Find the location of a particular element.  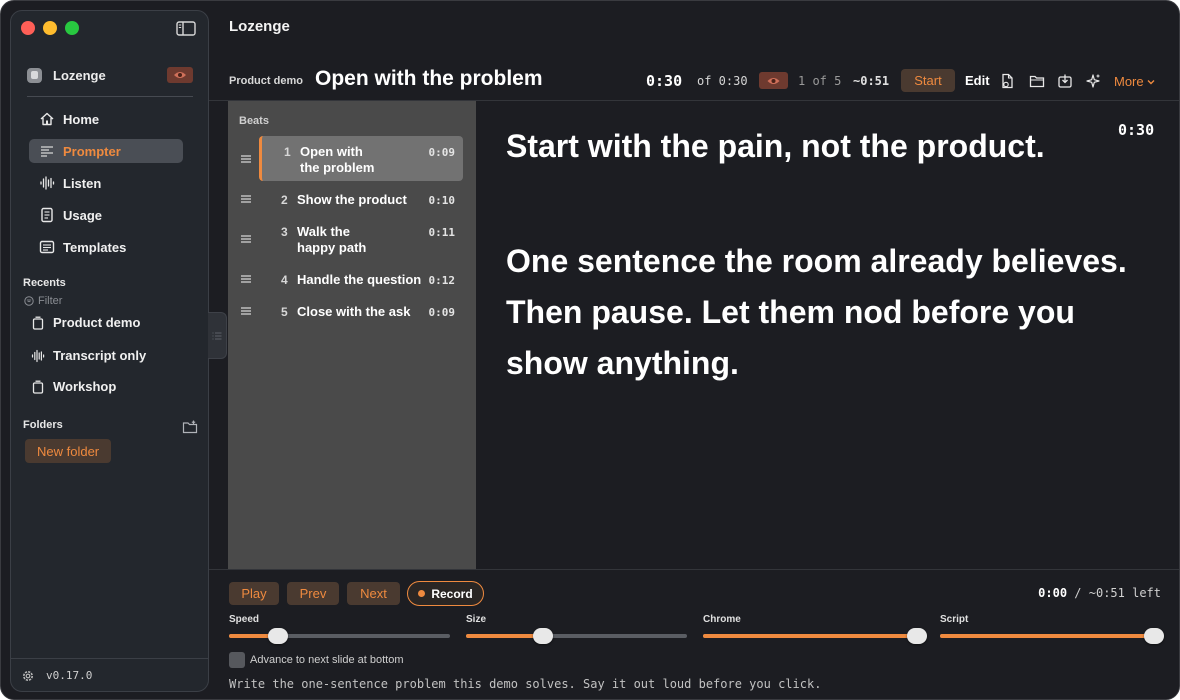

minimize-window-button is located at coordinates (50, 28).